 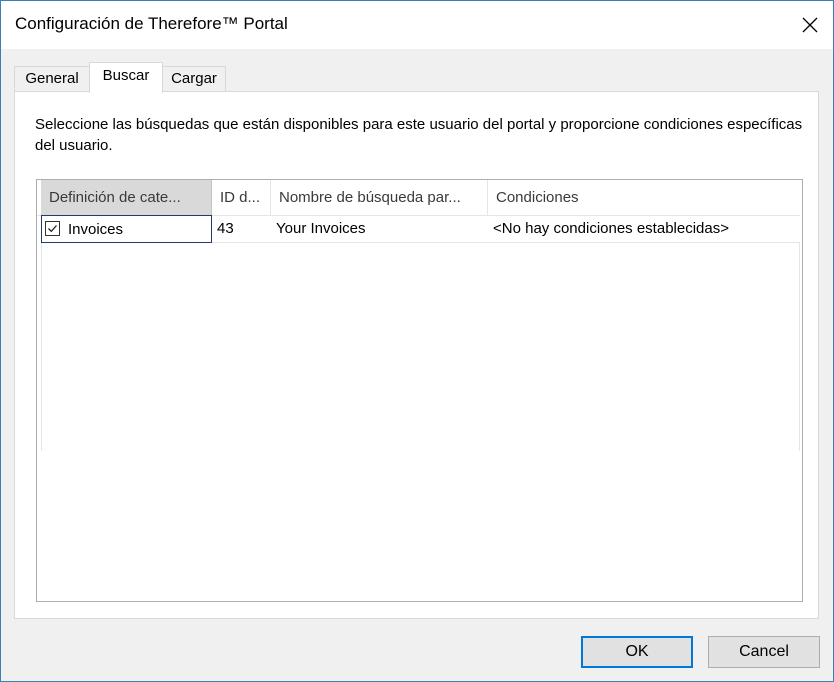 I want to click on tab-cargar: Cargar, so click(x=194, y=79).